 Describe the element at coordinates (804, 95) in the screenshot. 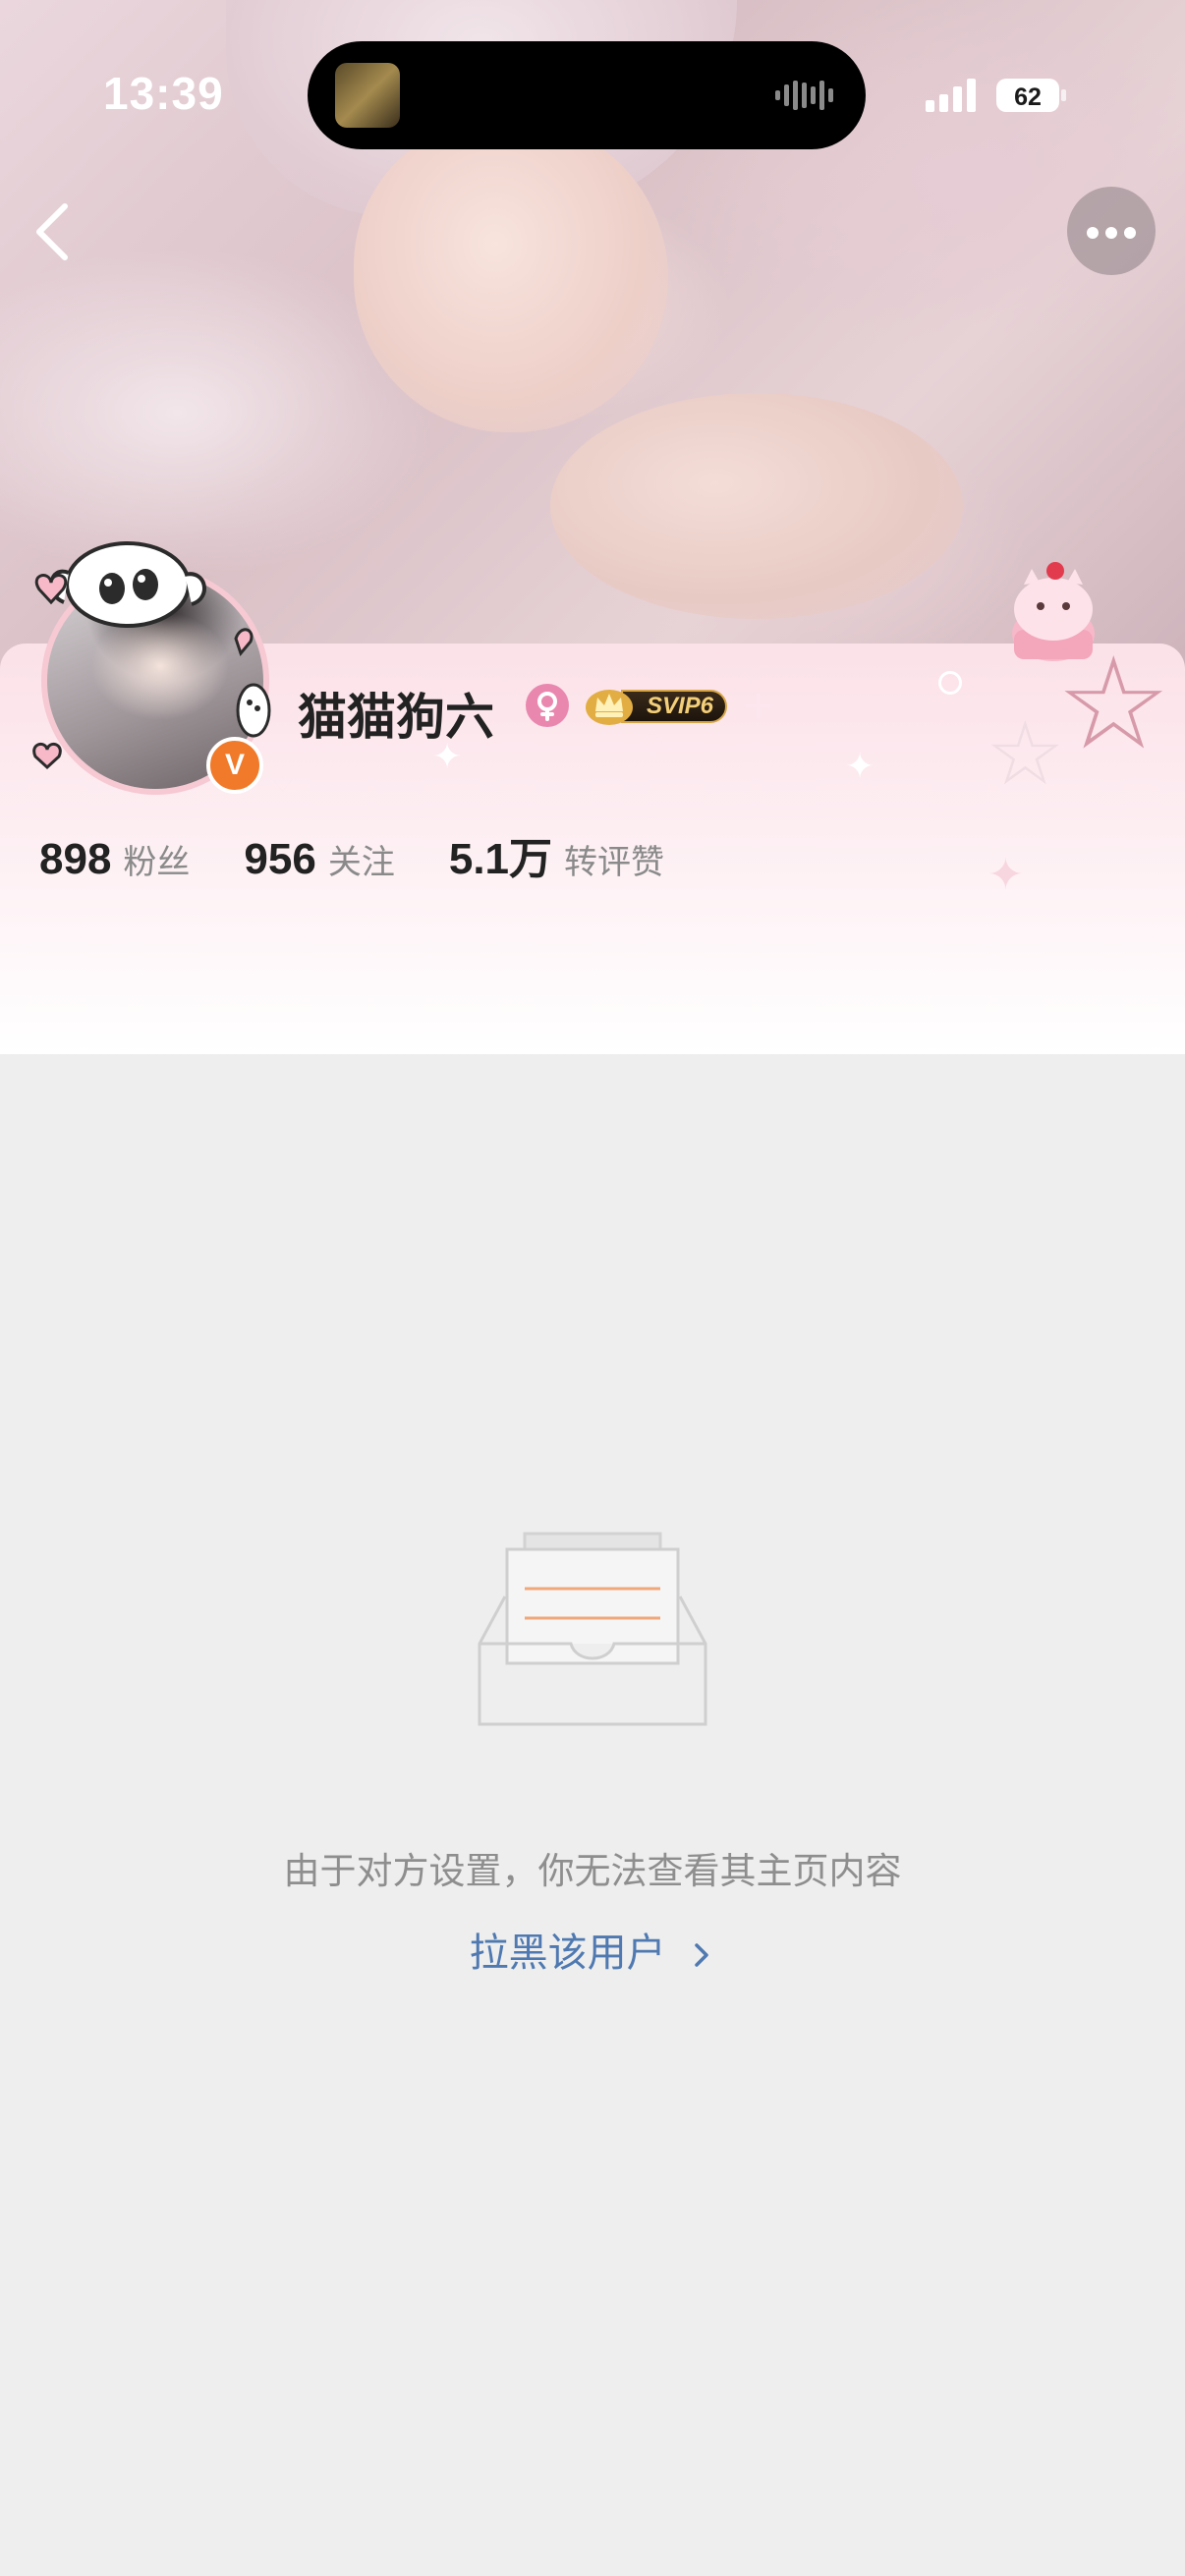

I see `audio-wave-icon` at that location.